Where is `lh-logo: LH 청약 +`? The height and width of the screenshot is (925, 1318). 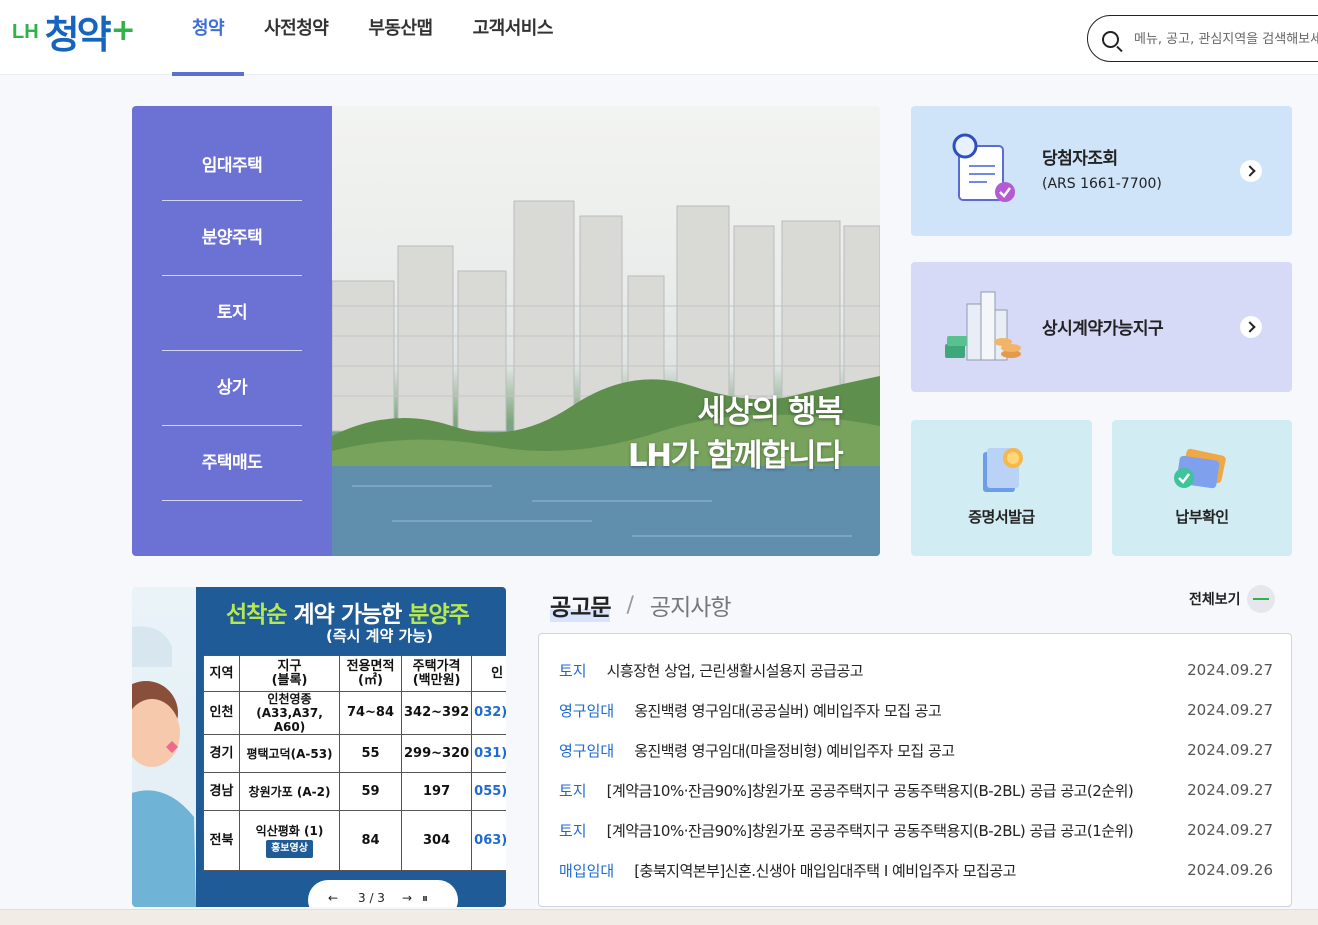
lh-logo: LH 청약 + is located at coordinates (74, 32).